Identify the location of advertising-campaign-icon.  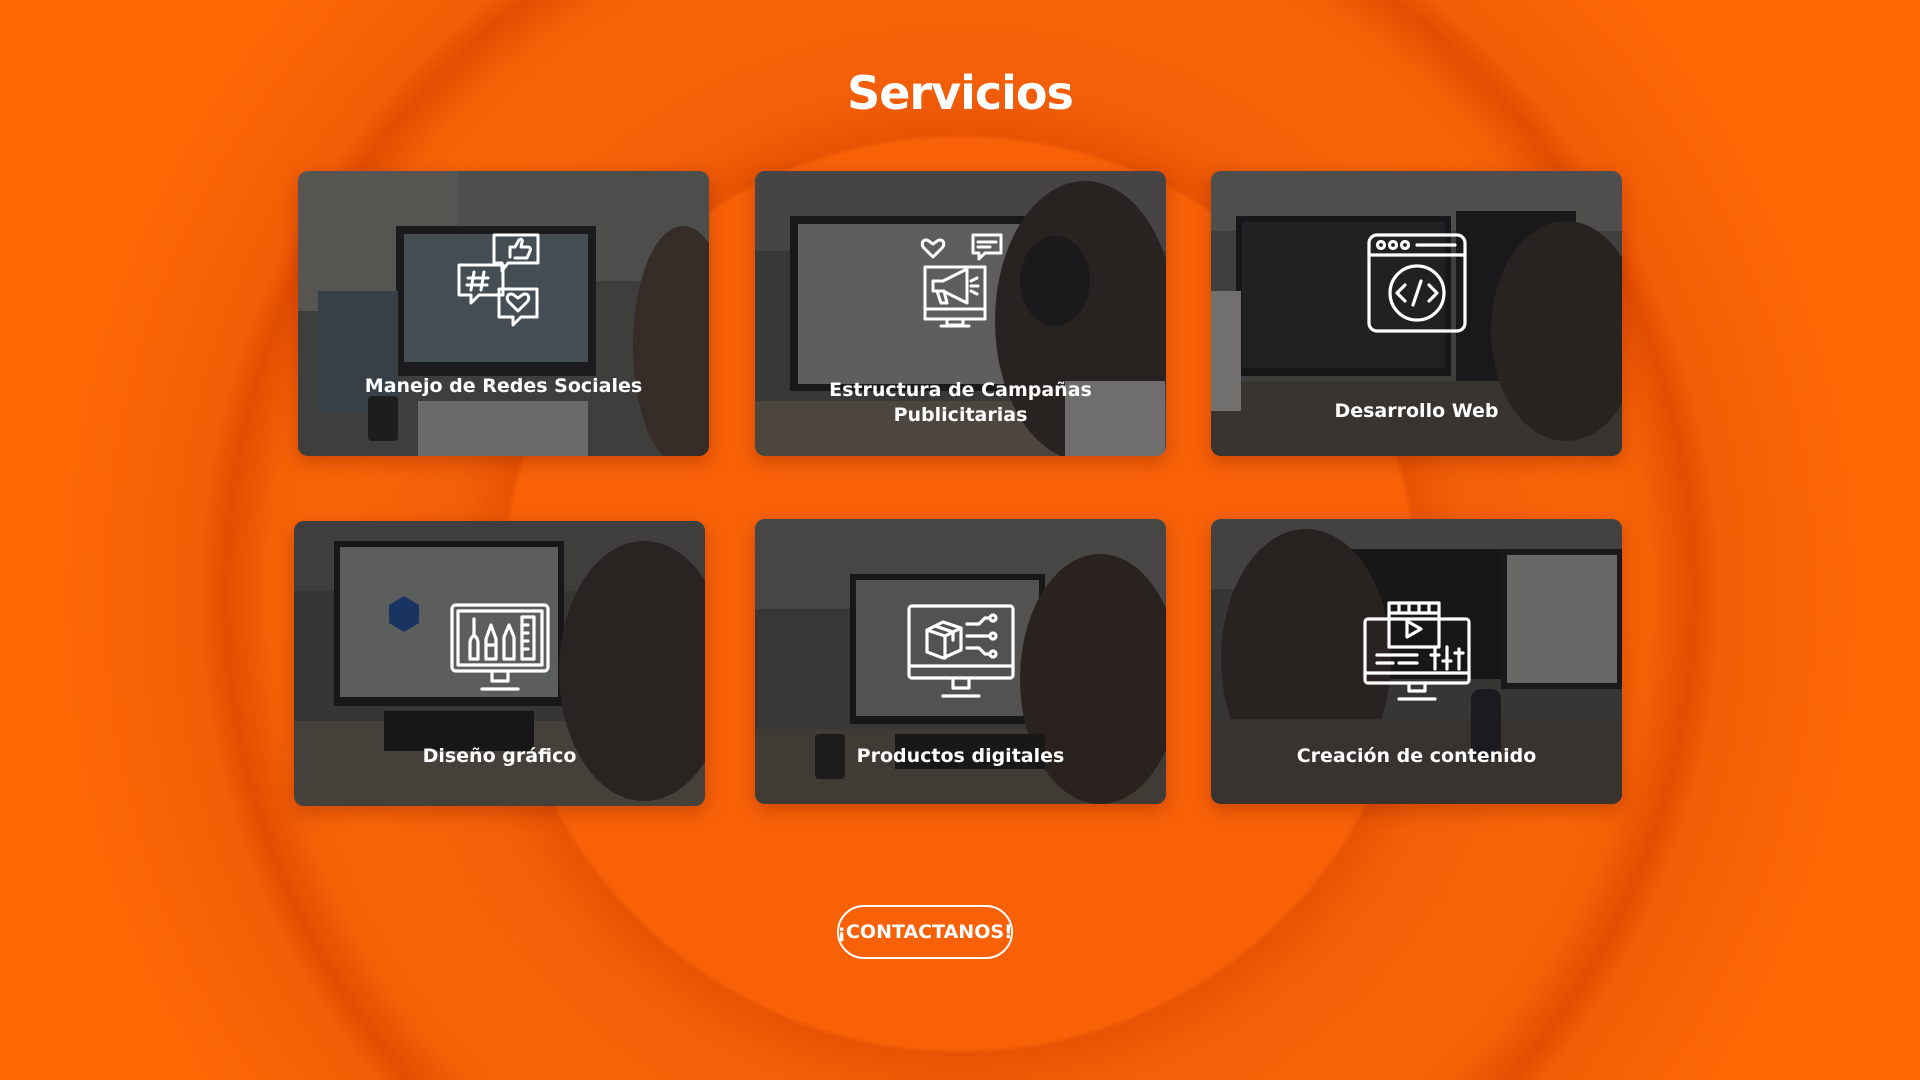
(961, 280).